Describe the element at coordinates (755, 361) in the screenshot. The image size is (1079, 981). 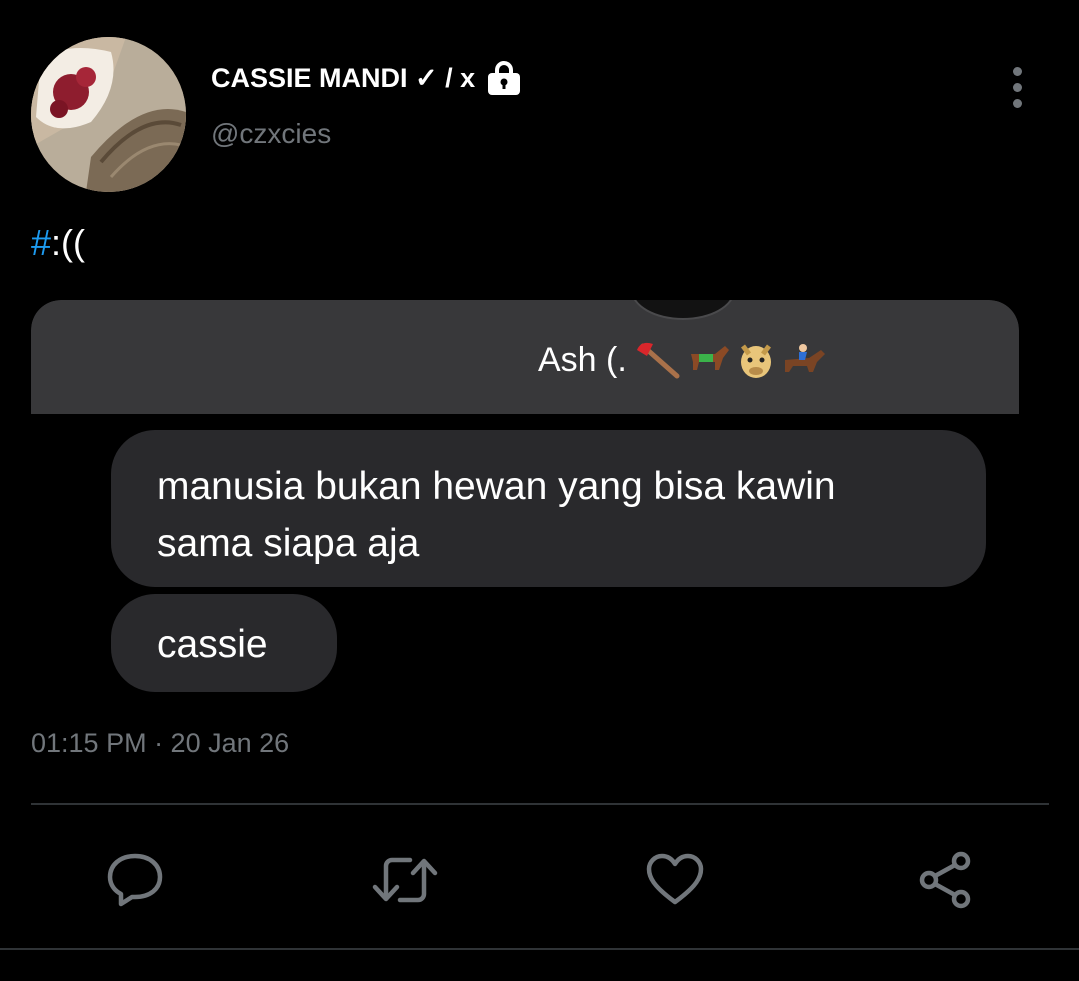
I see `horse-face-icon` at that location.